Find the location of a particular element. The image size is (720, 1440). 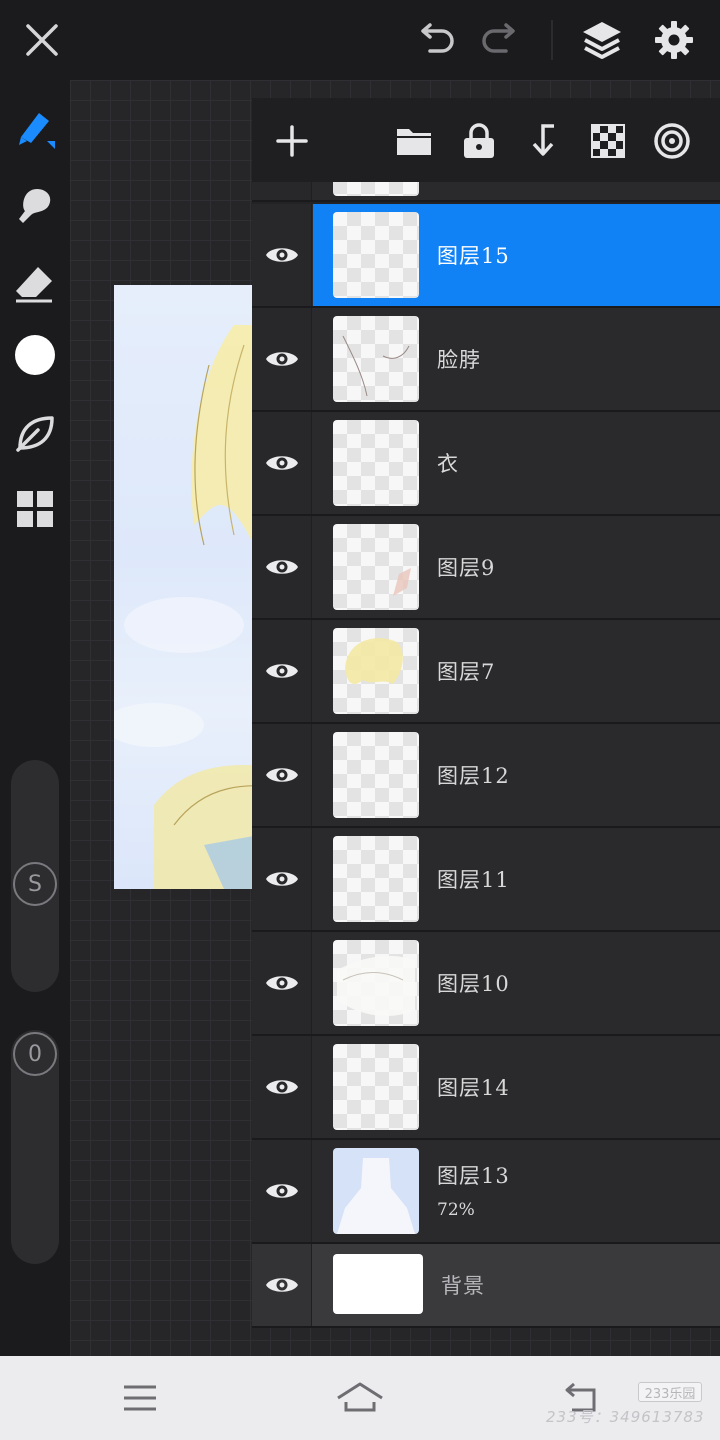

folder-button is located at coordinates (414, 141).